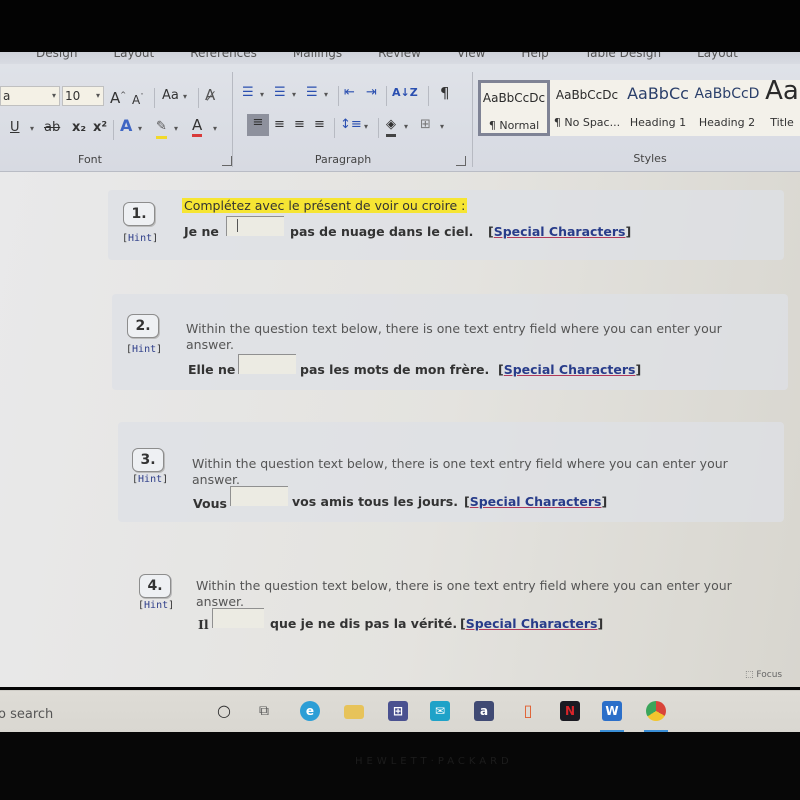 The image size is (800, 800). Describe the element at coordinates (570, 711) in the screenshot. I see `netflix-icon: N` at that location.